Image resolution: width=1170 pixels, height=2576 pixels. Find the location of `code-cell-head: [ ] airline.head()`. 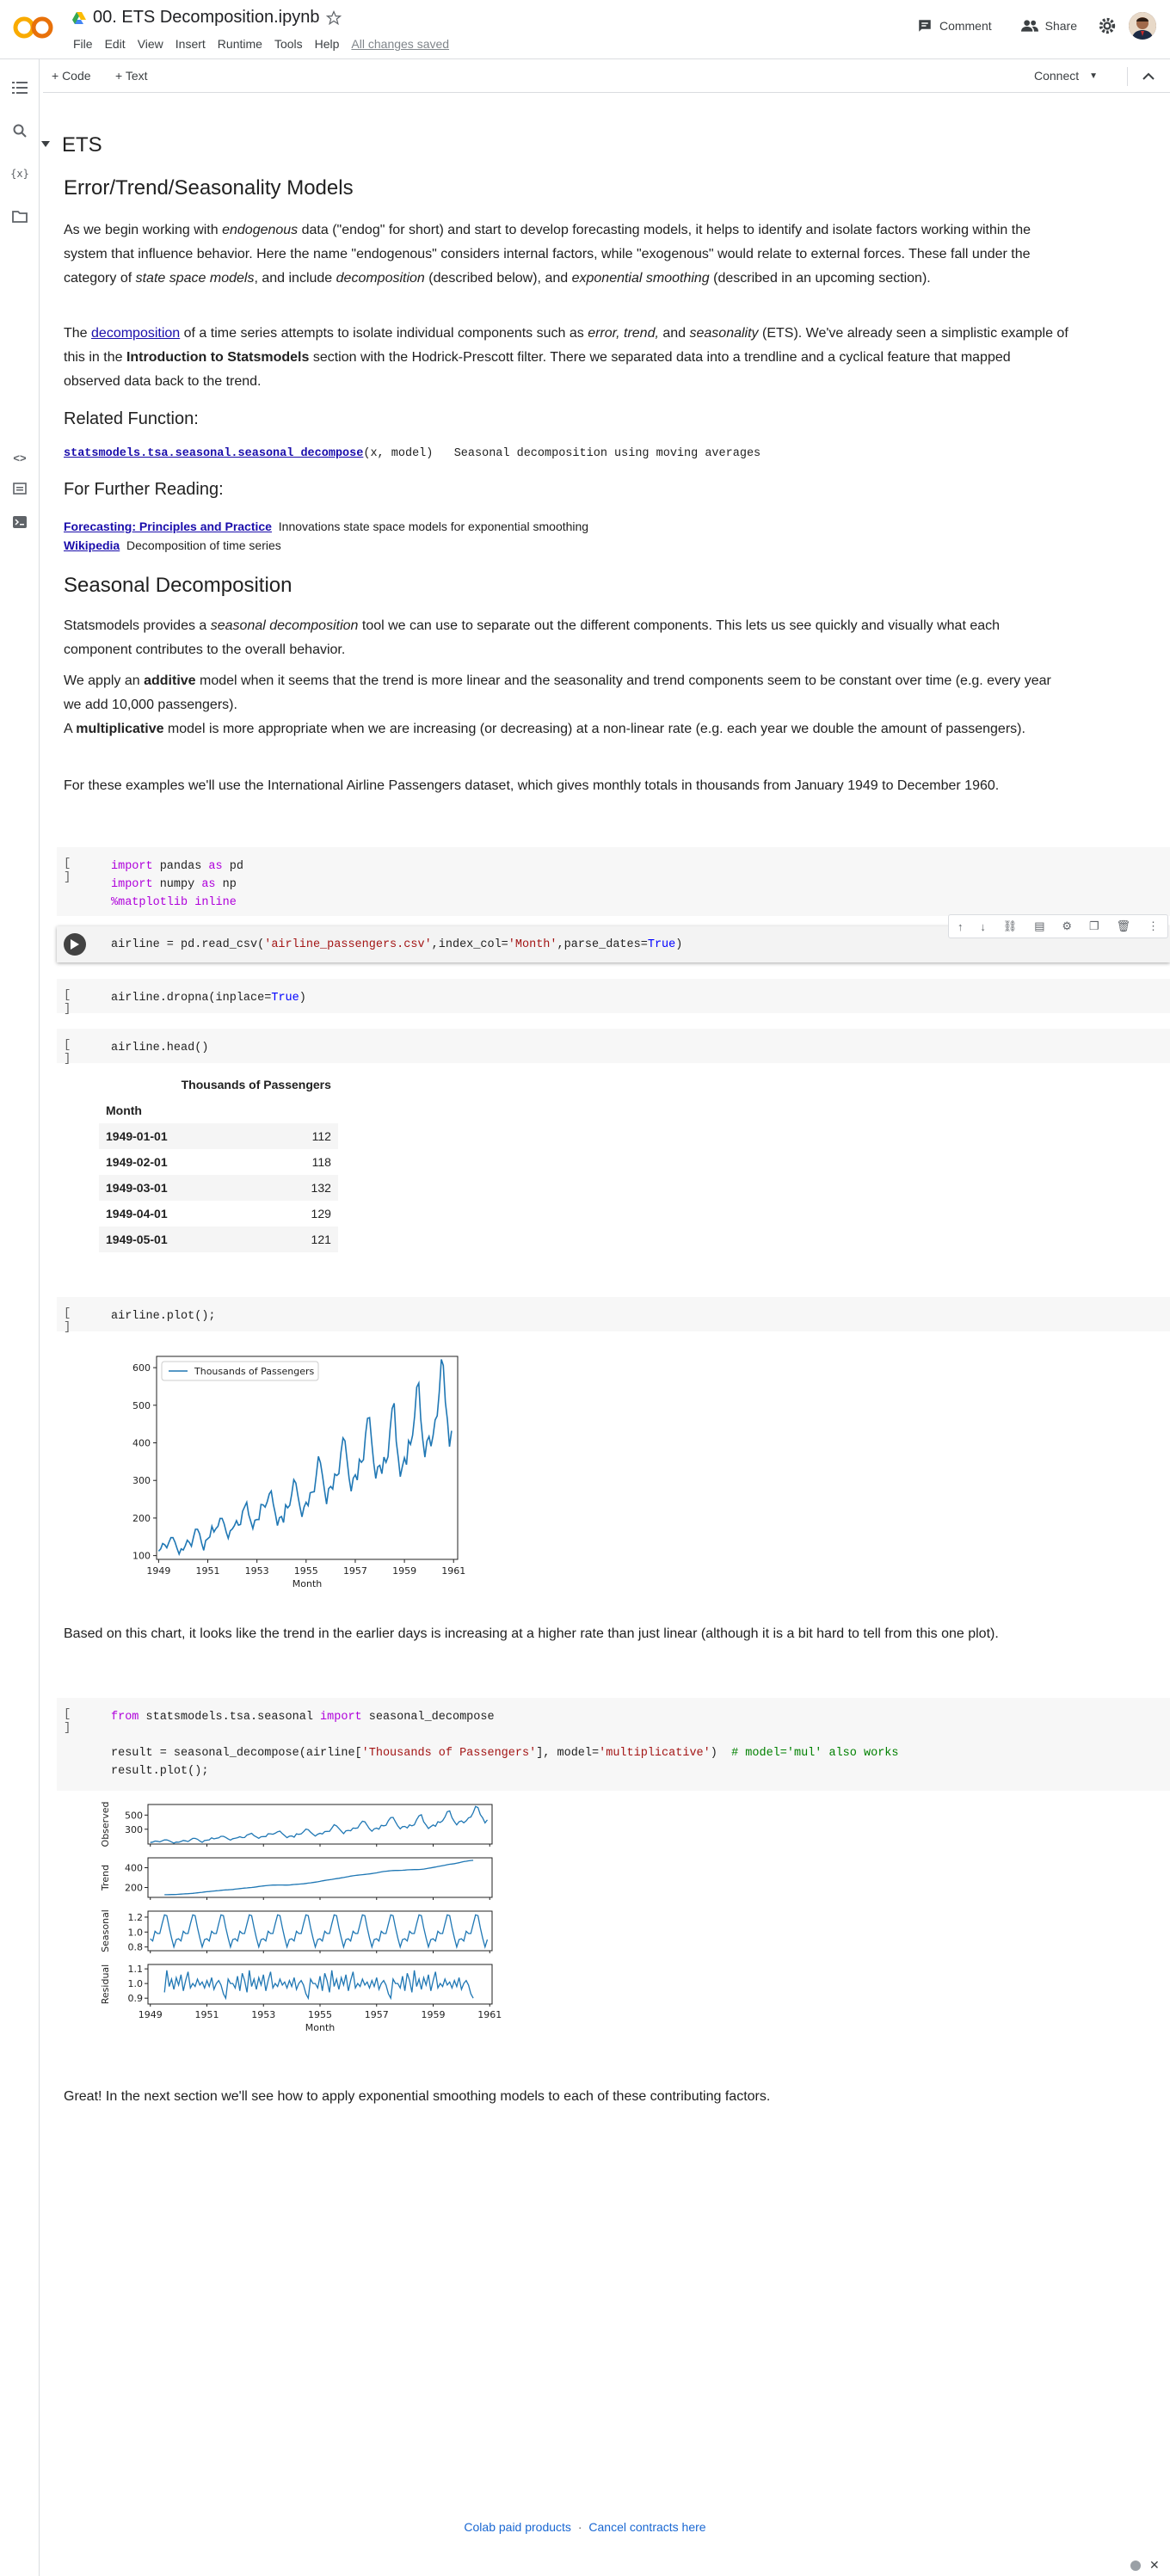

code-cell-head: [ ] airline.head() is located at coordinates (614, 1047).